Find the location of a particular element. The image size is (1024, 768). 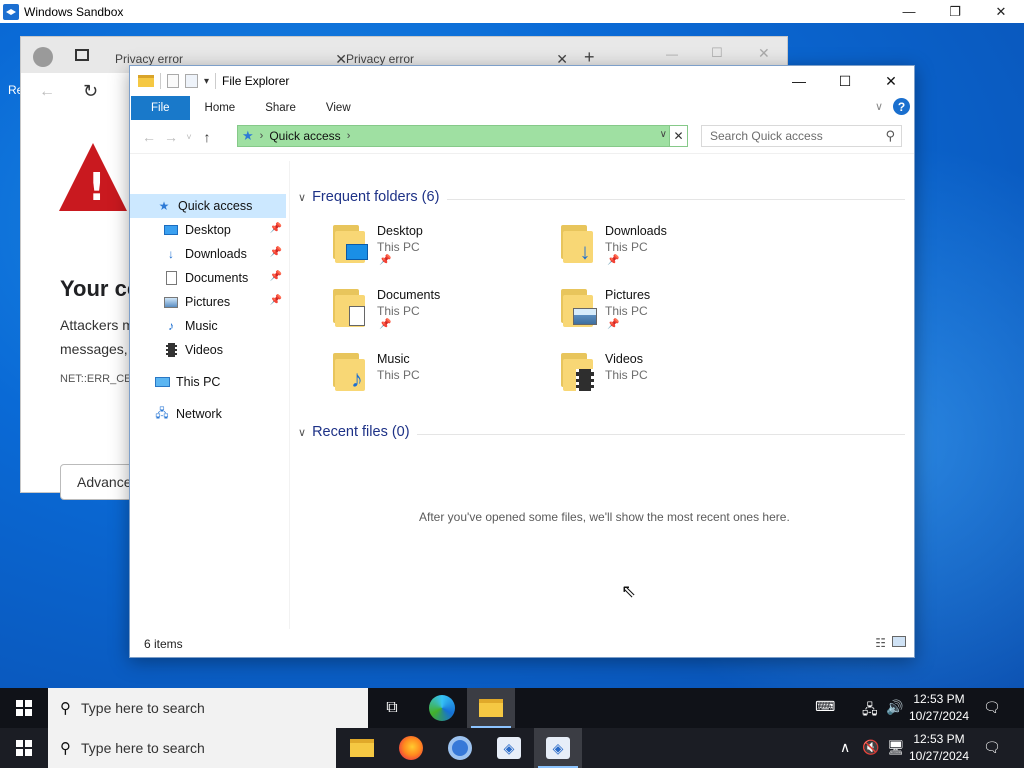

reload-icon: ↻ is located at coordinates (90, 91).